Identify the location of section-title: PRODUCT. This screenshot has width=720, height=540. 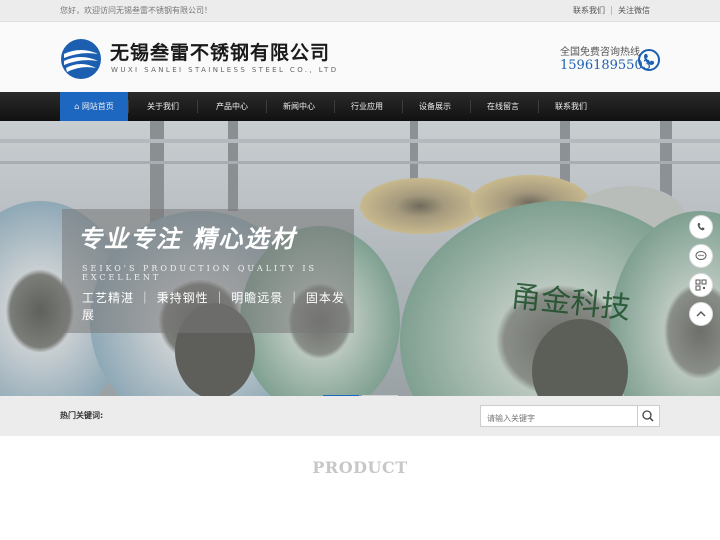
(360, 467).